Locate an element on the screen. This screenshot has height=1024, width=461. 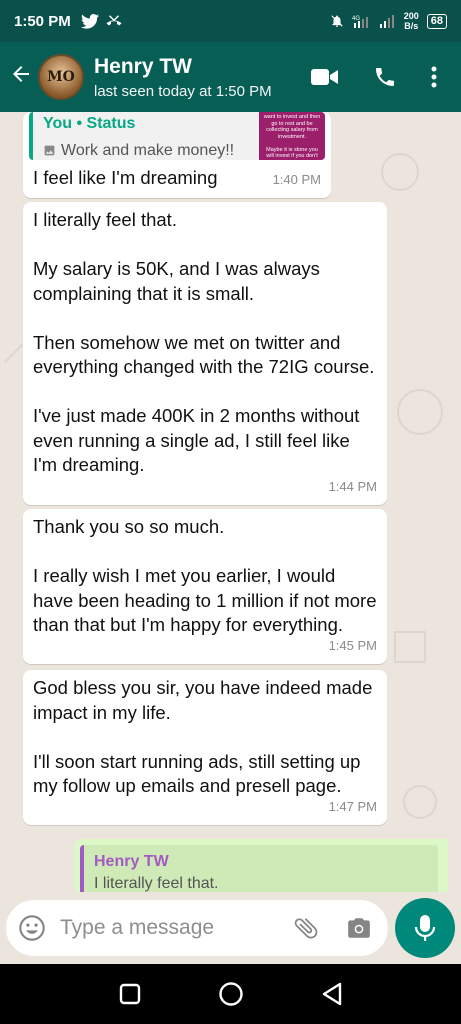
system-nav-bar is located at coordinates (230, 994).